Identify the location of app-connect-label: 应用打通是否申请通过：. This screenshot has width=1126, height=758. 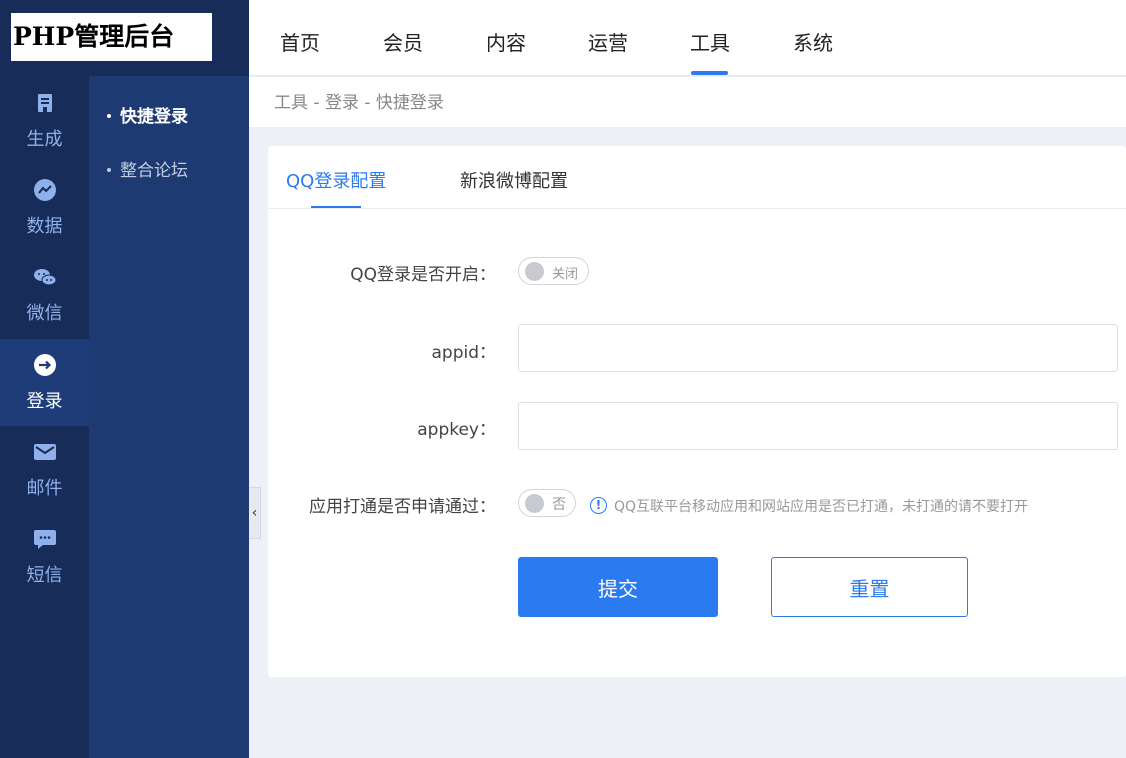
(402, 507).